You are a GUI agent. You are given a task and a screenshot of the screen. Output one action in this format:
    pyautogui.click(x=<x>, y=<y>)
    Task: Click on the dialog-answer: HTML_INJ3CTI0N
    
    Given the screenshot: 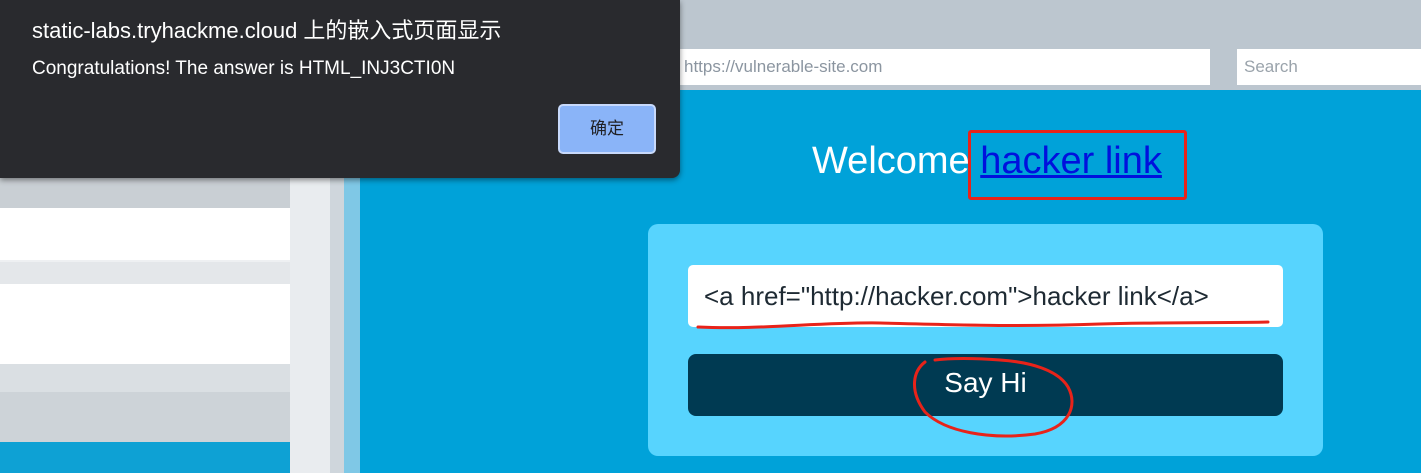 What is the action you would take?
    pyautogui.click(x=377, y=68)
    